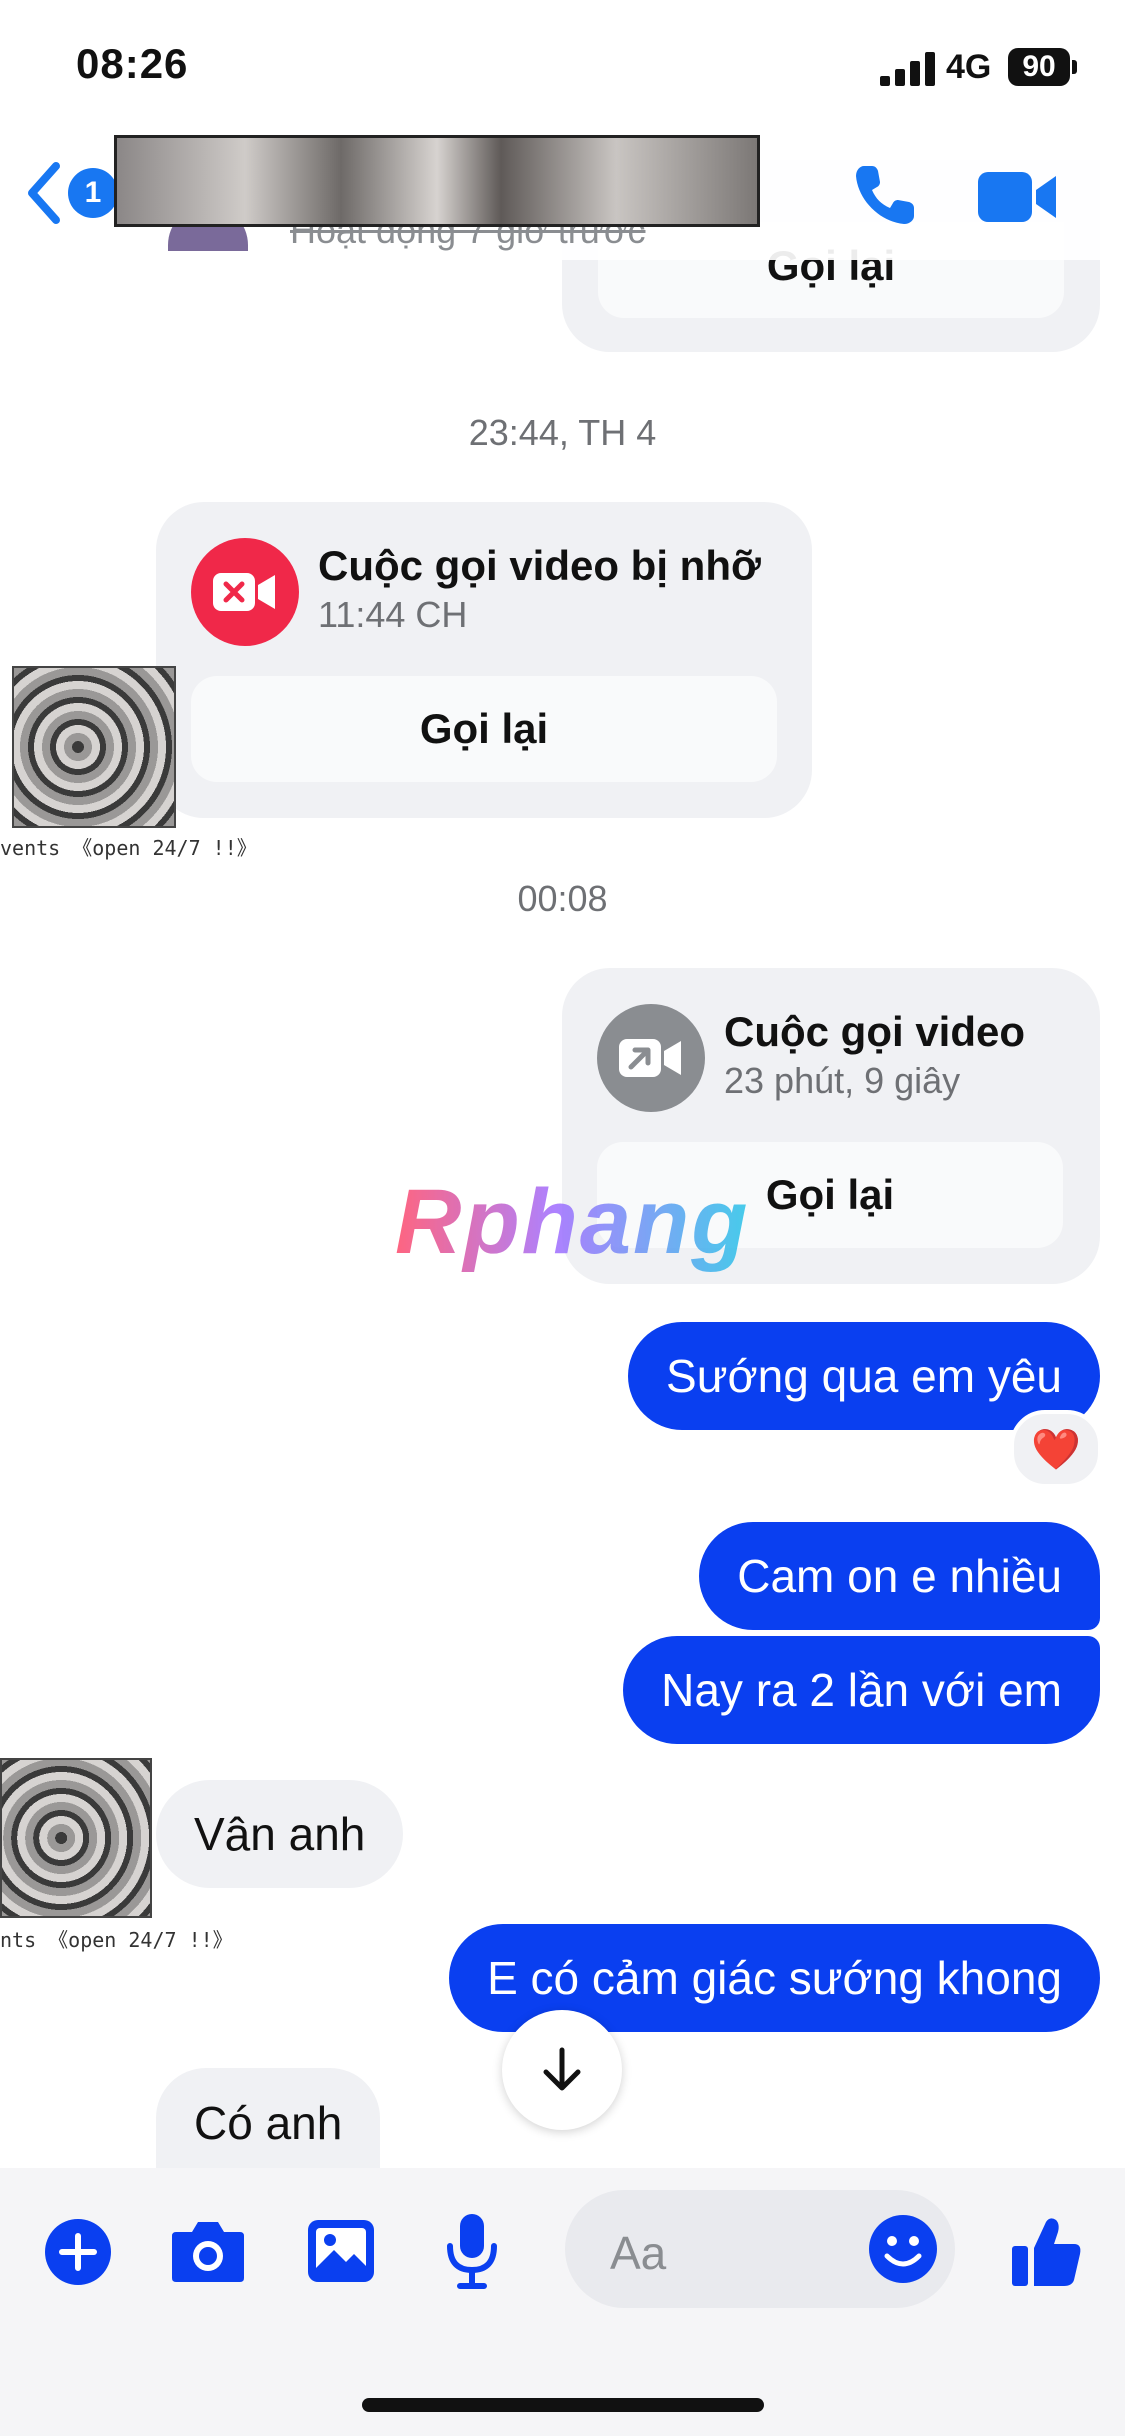  What do you see at coordinates (842, 1080) in the screenshot?
I see `video-call-duration: 23 phút, 9 giây` at bounding box center [842, 1080].